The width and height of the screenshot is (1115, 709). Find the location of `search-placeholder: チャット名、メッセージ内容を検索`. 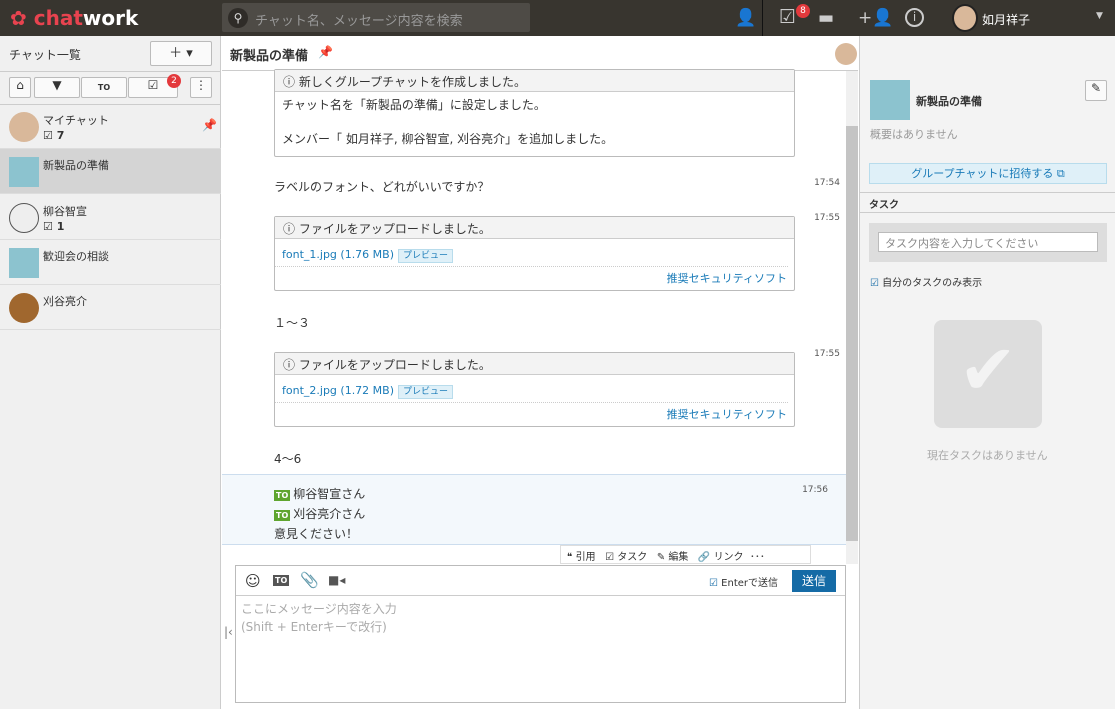

search-placeholder: チャット名、メッセージ内容を検索 is located at coordinates (359, 21).